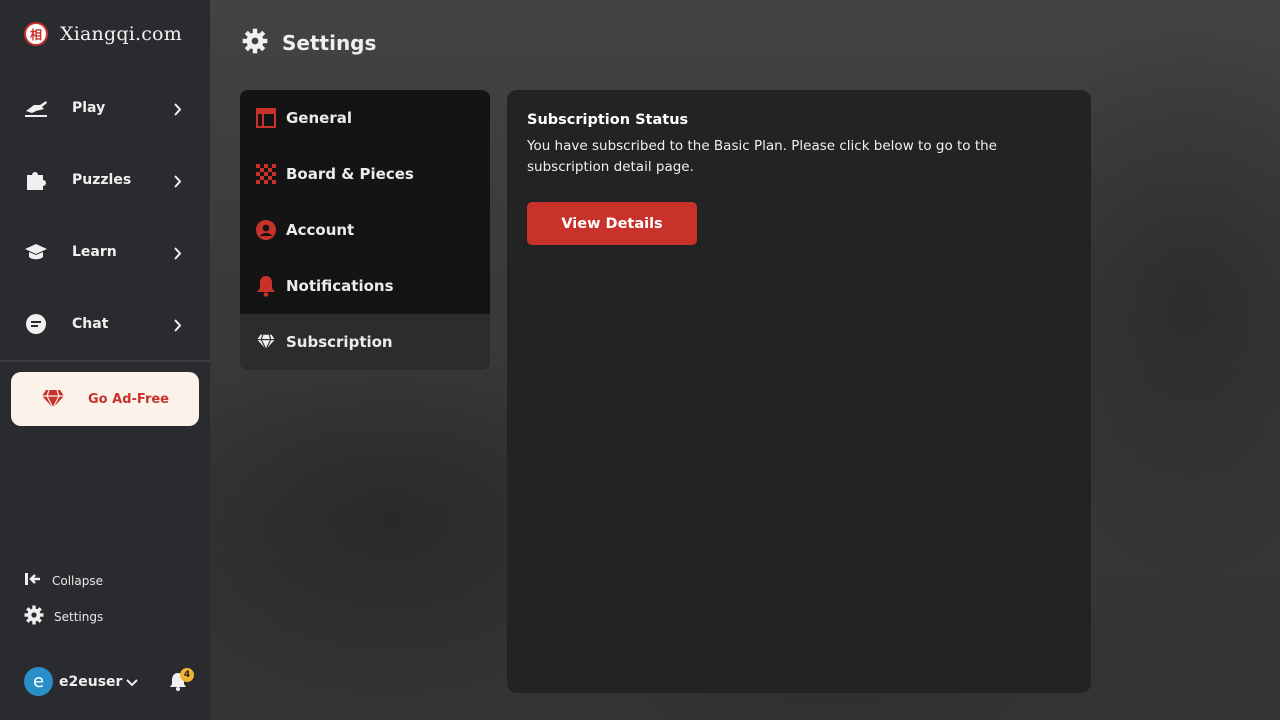 The width and height of the screenshot is (1280, 720). What do you see at coordinates (91, 681) in the screenshot?
I see `username: e2euser` at bounding box center [91, 681].